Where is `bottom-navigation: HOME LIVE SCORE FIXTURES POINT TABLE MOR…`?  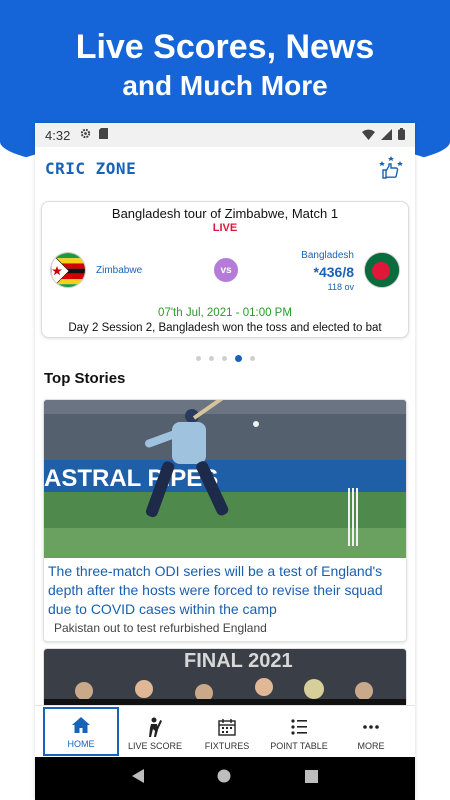 bottom-navigation: HOME LIVE SCORE FIXTURES POINT TABLE MOR… is located at coordinates (225, 731).